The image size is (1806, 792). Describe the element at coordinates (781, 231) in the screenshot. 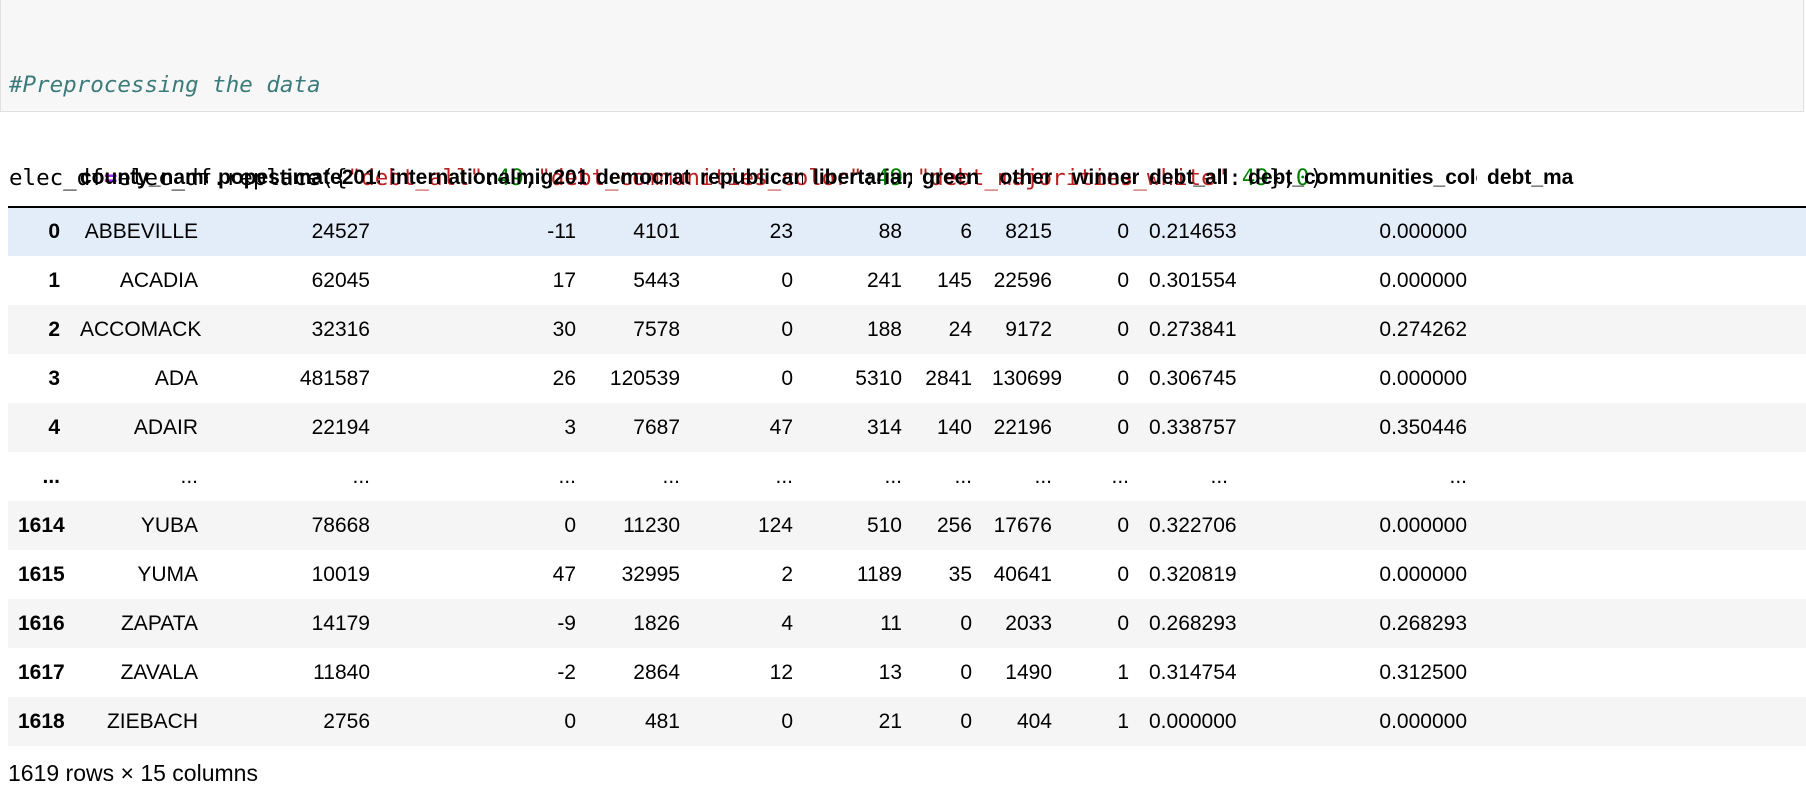

I see `table-cell: 23` at that location.